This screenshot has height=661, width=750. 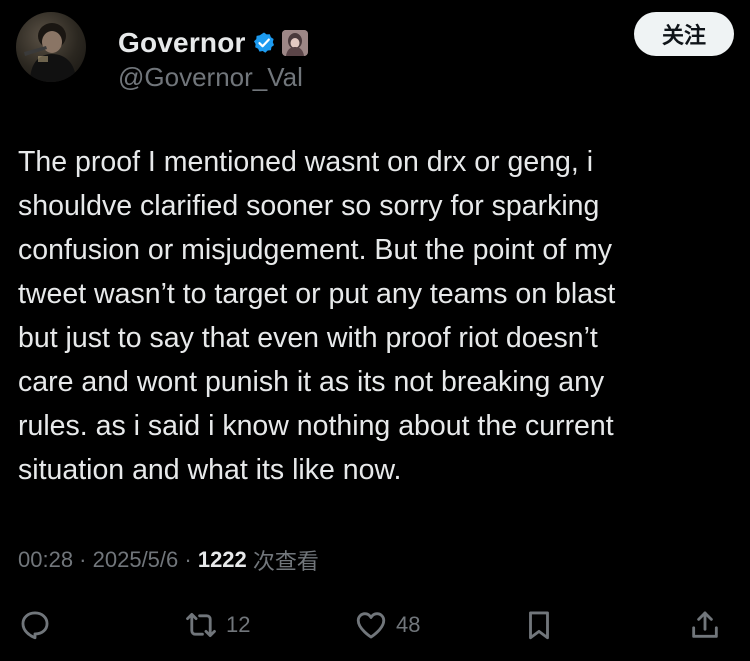 I want to click on author-display-name: Governor, so click(x=182, y=43).